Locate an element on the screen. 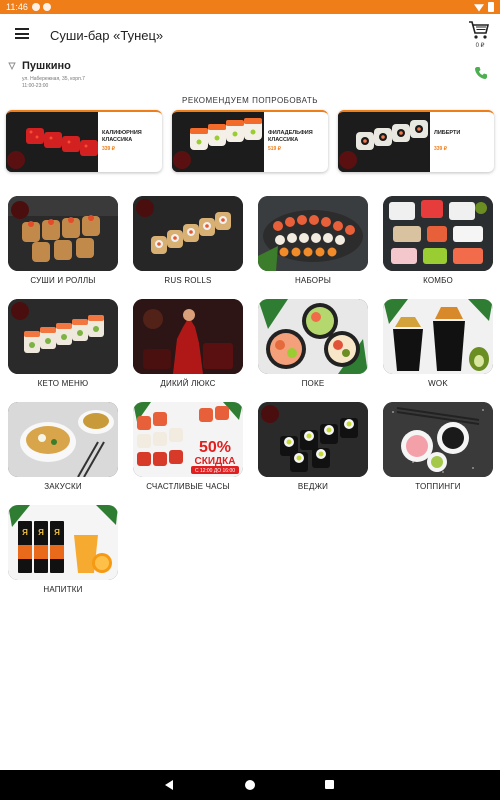  promo-percent: 50% is located at coordinates (215, 447).